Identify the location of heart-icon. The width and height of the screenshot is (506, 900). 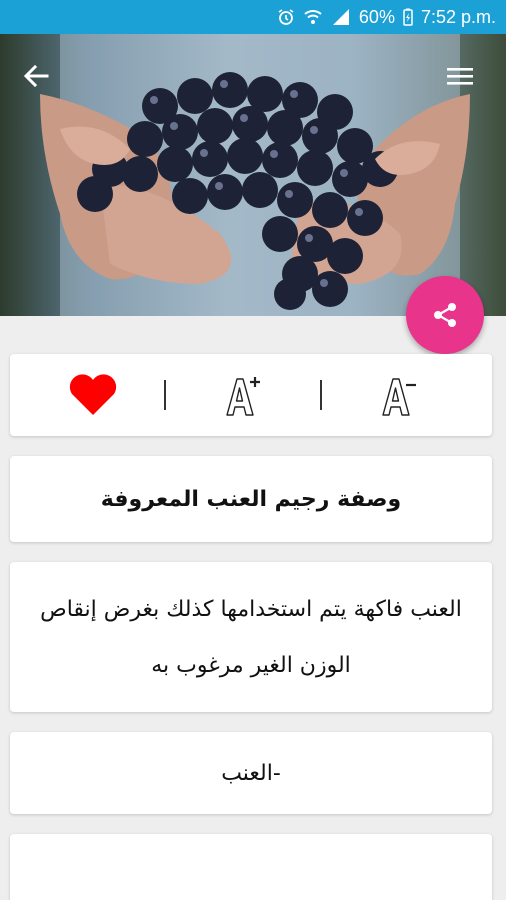
(93, 394).